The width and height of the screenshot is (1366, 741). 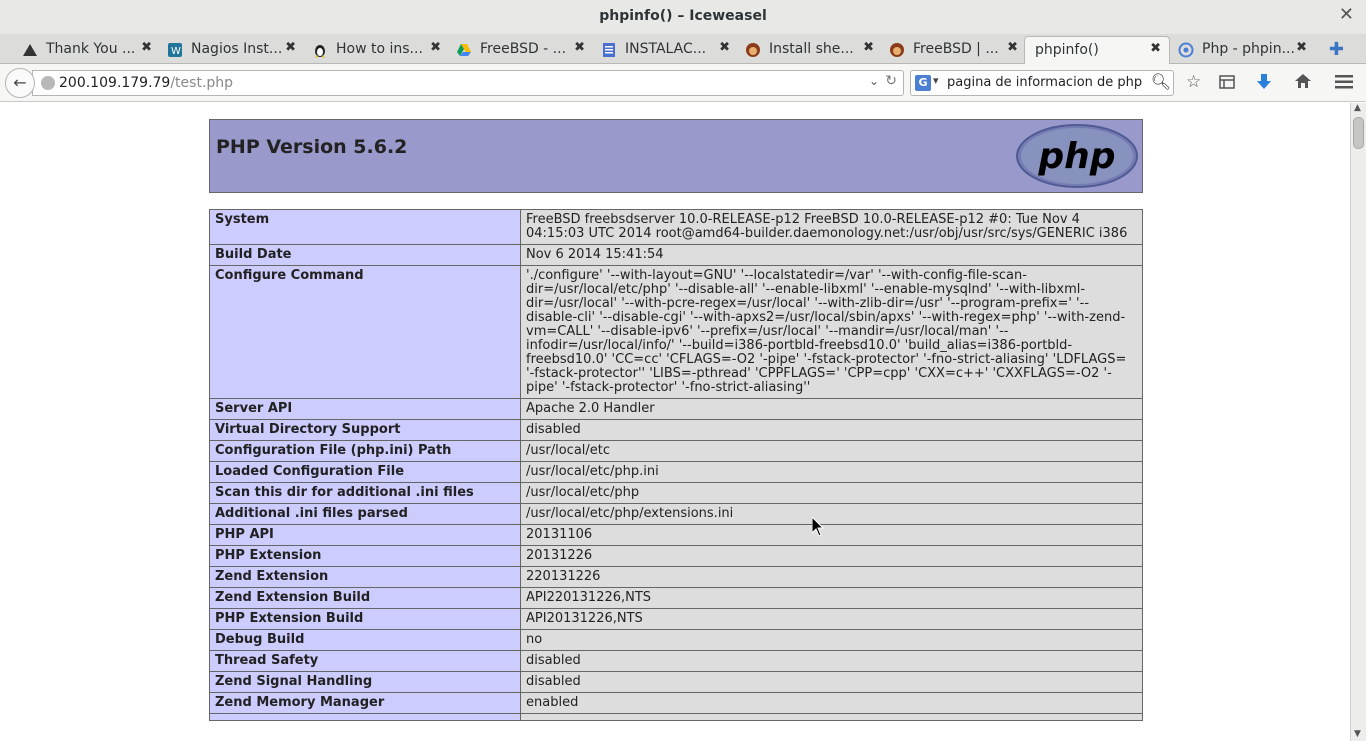 I want to click on table-row: Zend Extension Build API220131226,NTS, so click(x=676, y=598).